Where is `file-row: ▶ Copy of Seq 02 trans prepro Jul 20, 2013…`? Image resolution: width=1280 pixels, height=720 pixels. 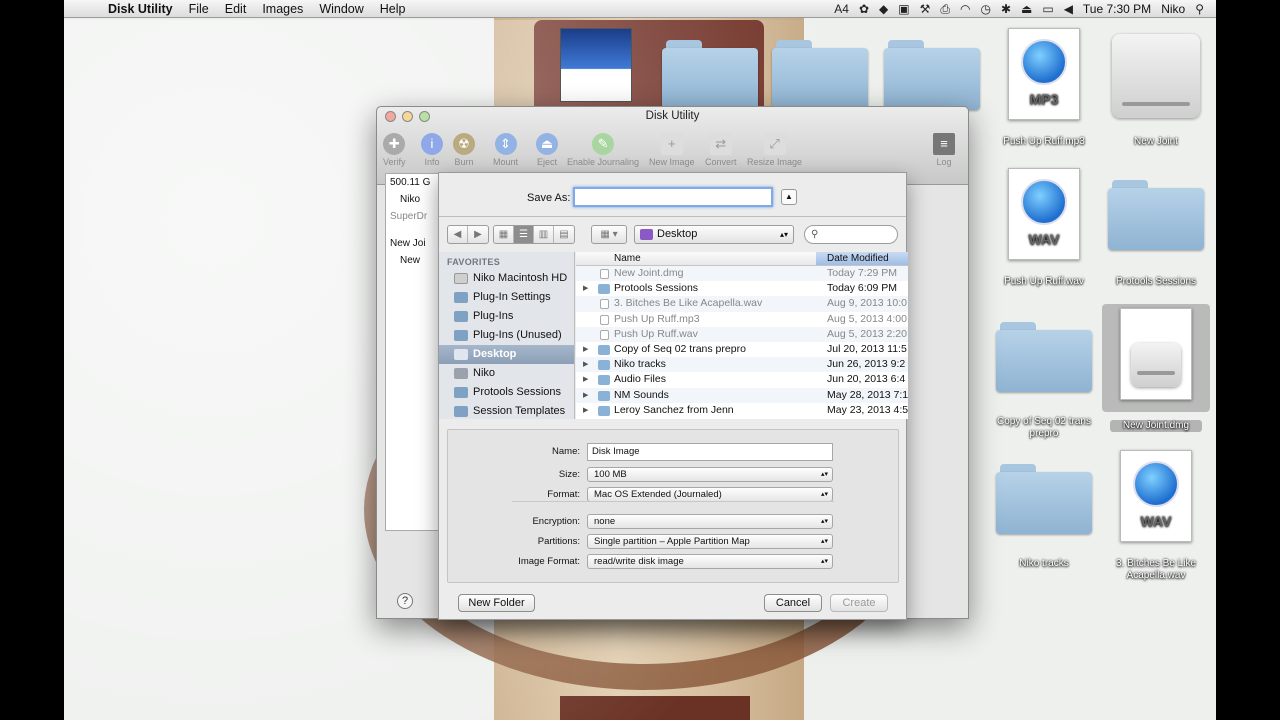 file-row: ▶ Copy of Seq 02 trans prepro Jul 20, 2013… is located at coordinates (742, 349).